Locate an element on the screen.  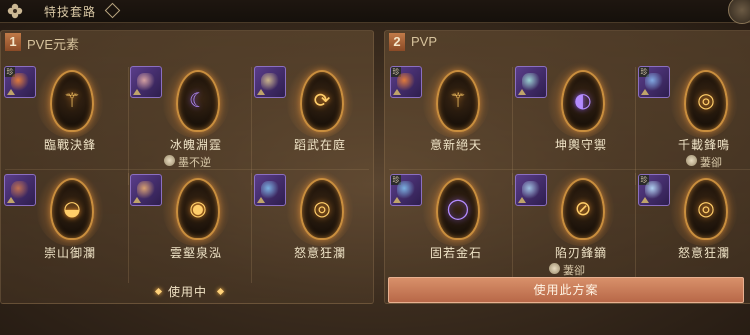
page-title: 特技套路 is located at coordinates (70, 12).